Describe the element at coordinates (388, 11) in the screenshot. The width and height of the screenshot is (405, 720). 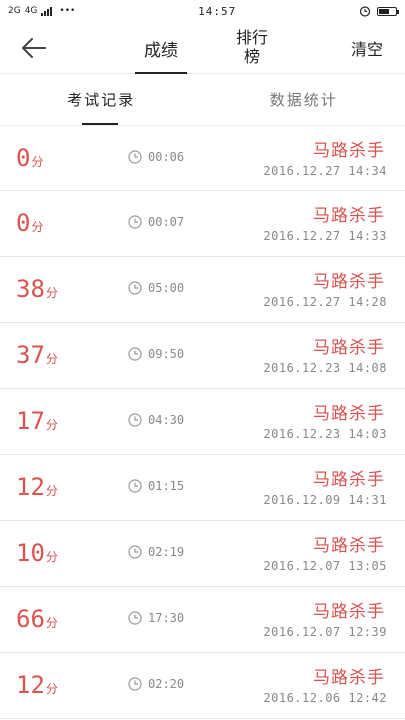
I see `battery-icon` at that location.